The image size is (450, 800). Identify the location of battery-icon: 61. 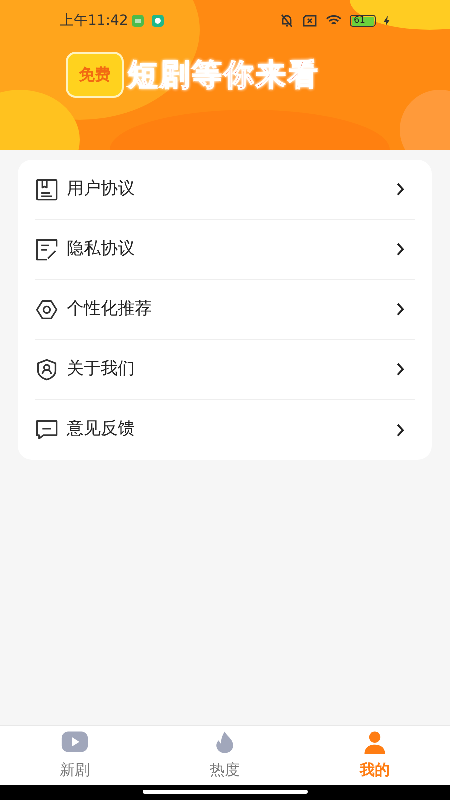
(363, 21).